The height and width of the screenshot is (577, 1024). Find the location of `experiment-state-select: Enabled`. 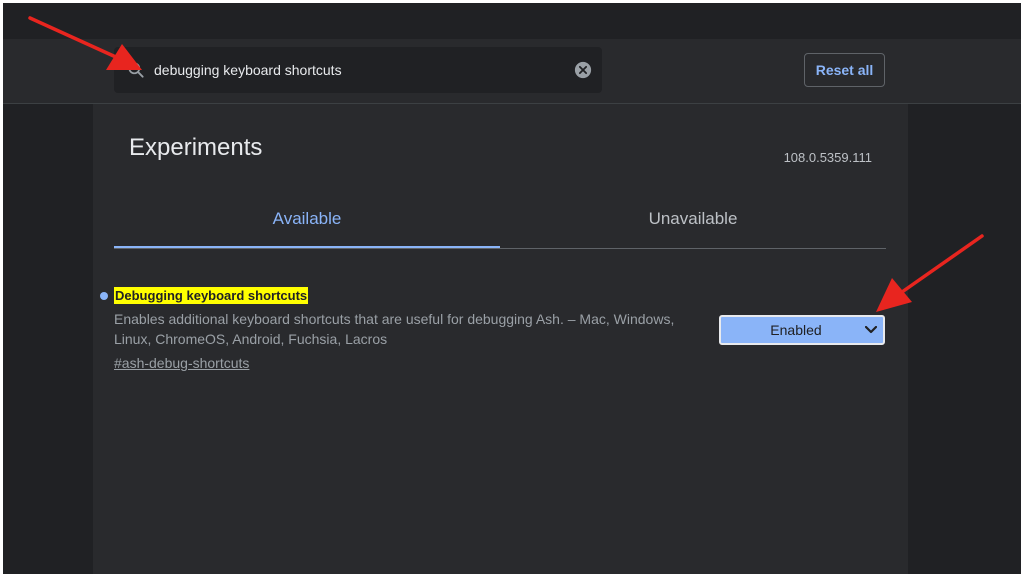

experiment-state-select: Enabled is located at coordinates (802, 330).